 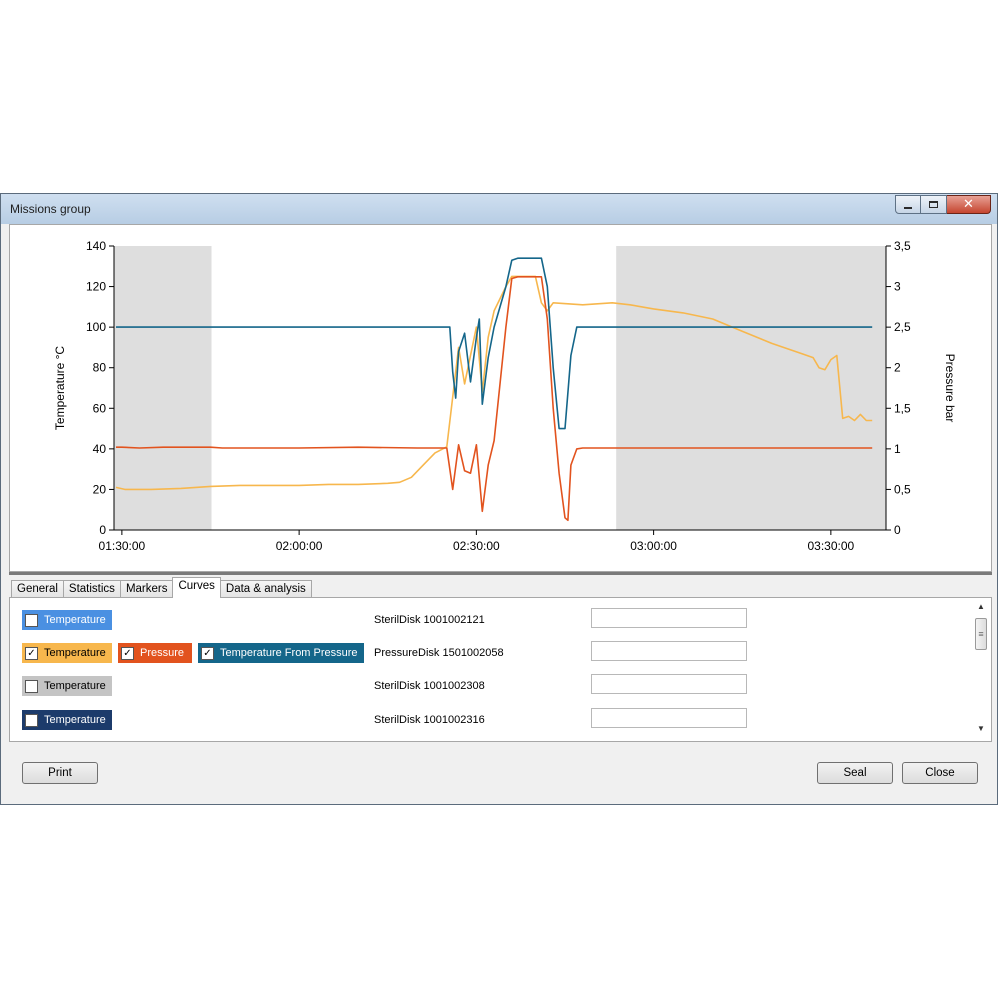 I want to click on tab-data-analysis: Data & analysis, so click(x=265, y=589).